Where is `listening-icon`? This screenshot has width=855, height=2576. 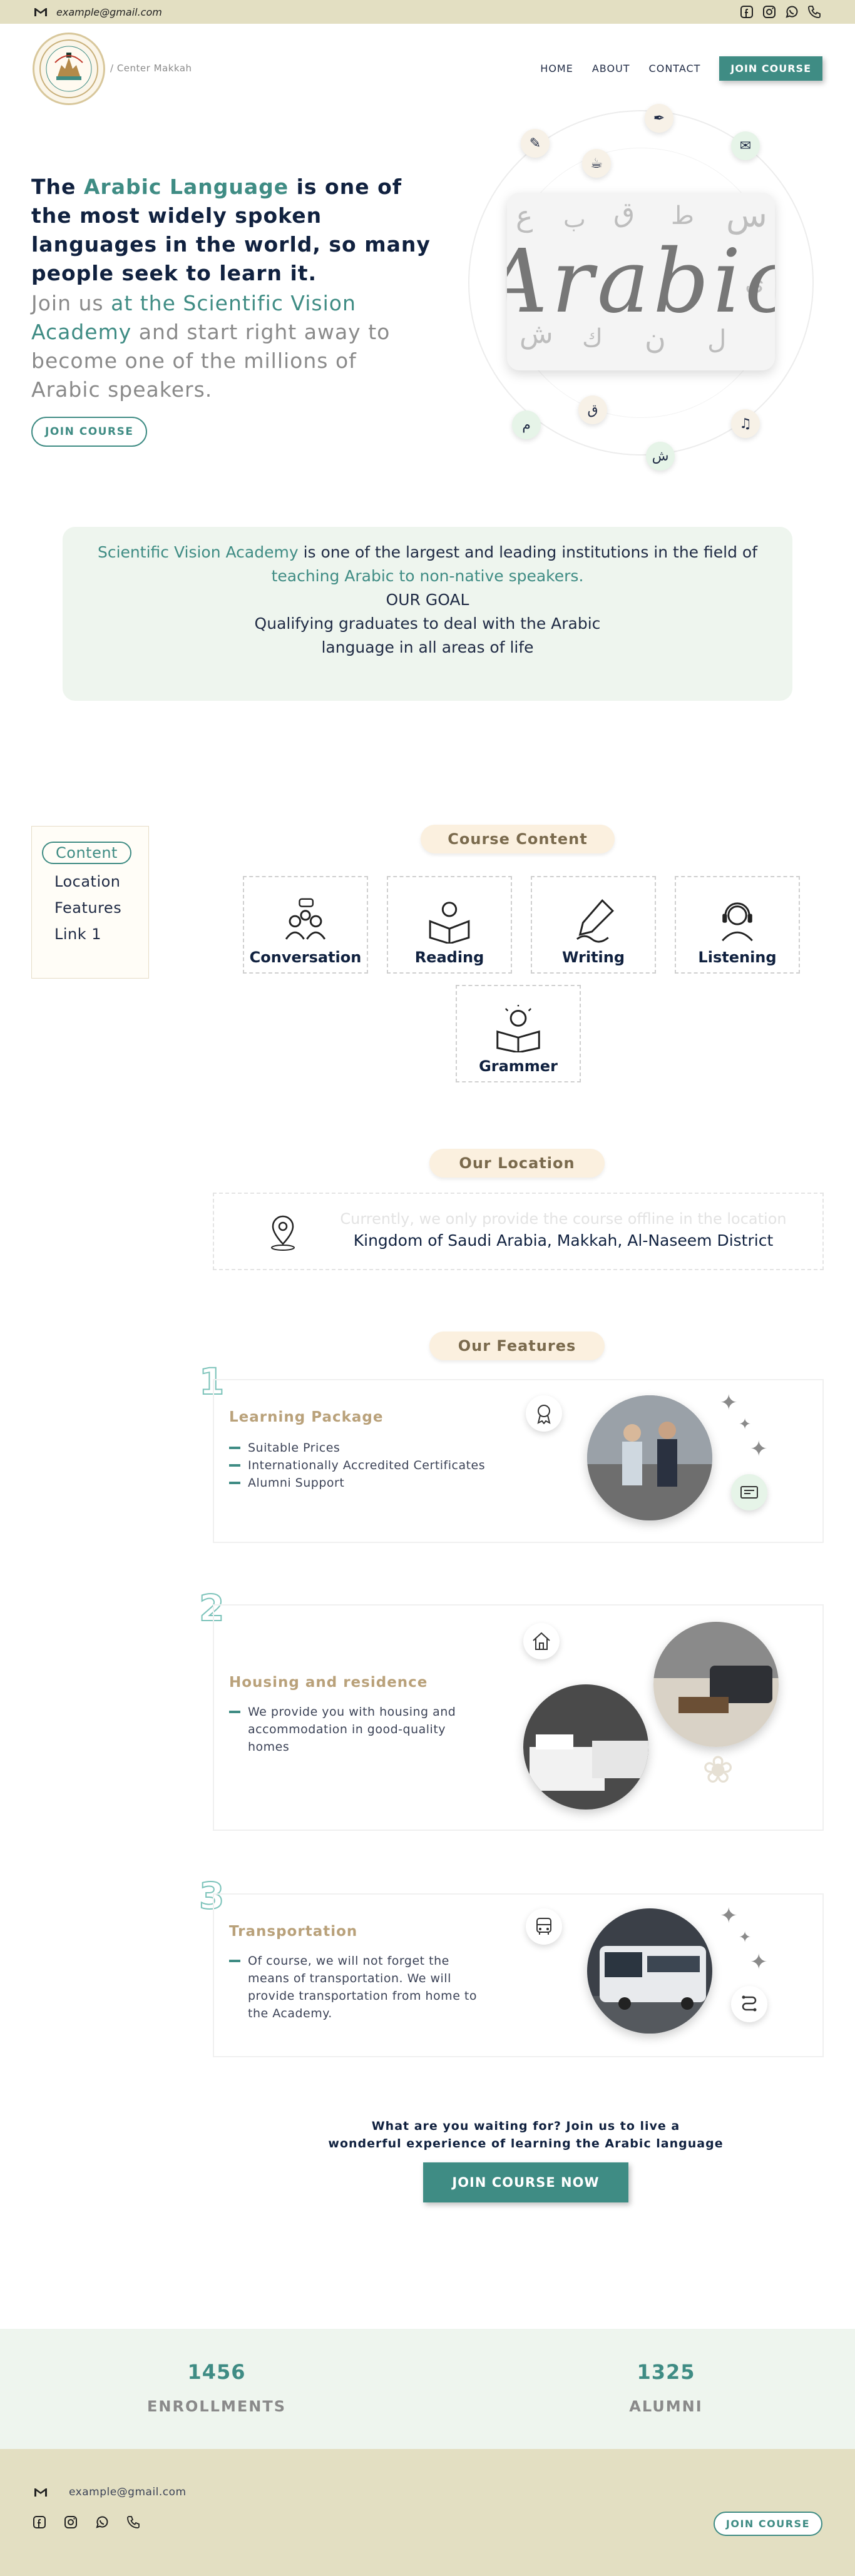 listening-icon is located at coordinates (737, 922).